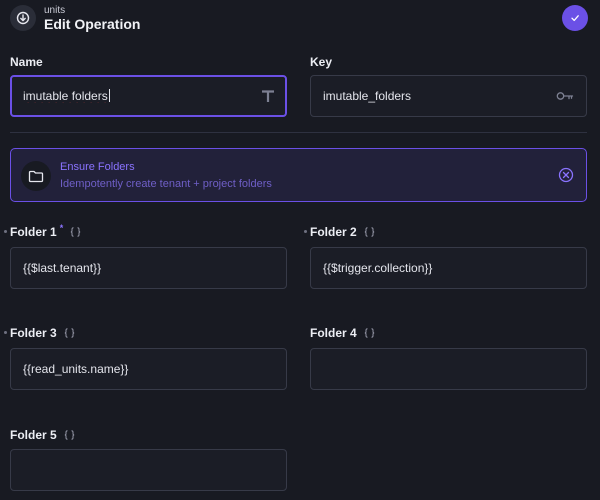  What do you see at coordinates (23, 18) in the screenshot?
I see `circle-arrow-icon` at bounding box center [23, 18].